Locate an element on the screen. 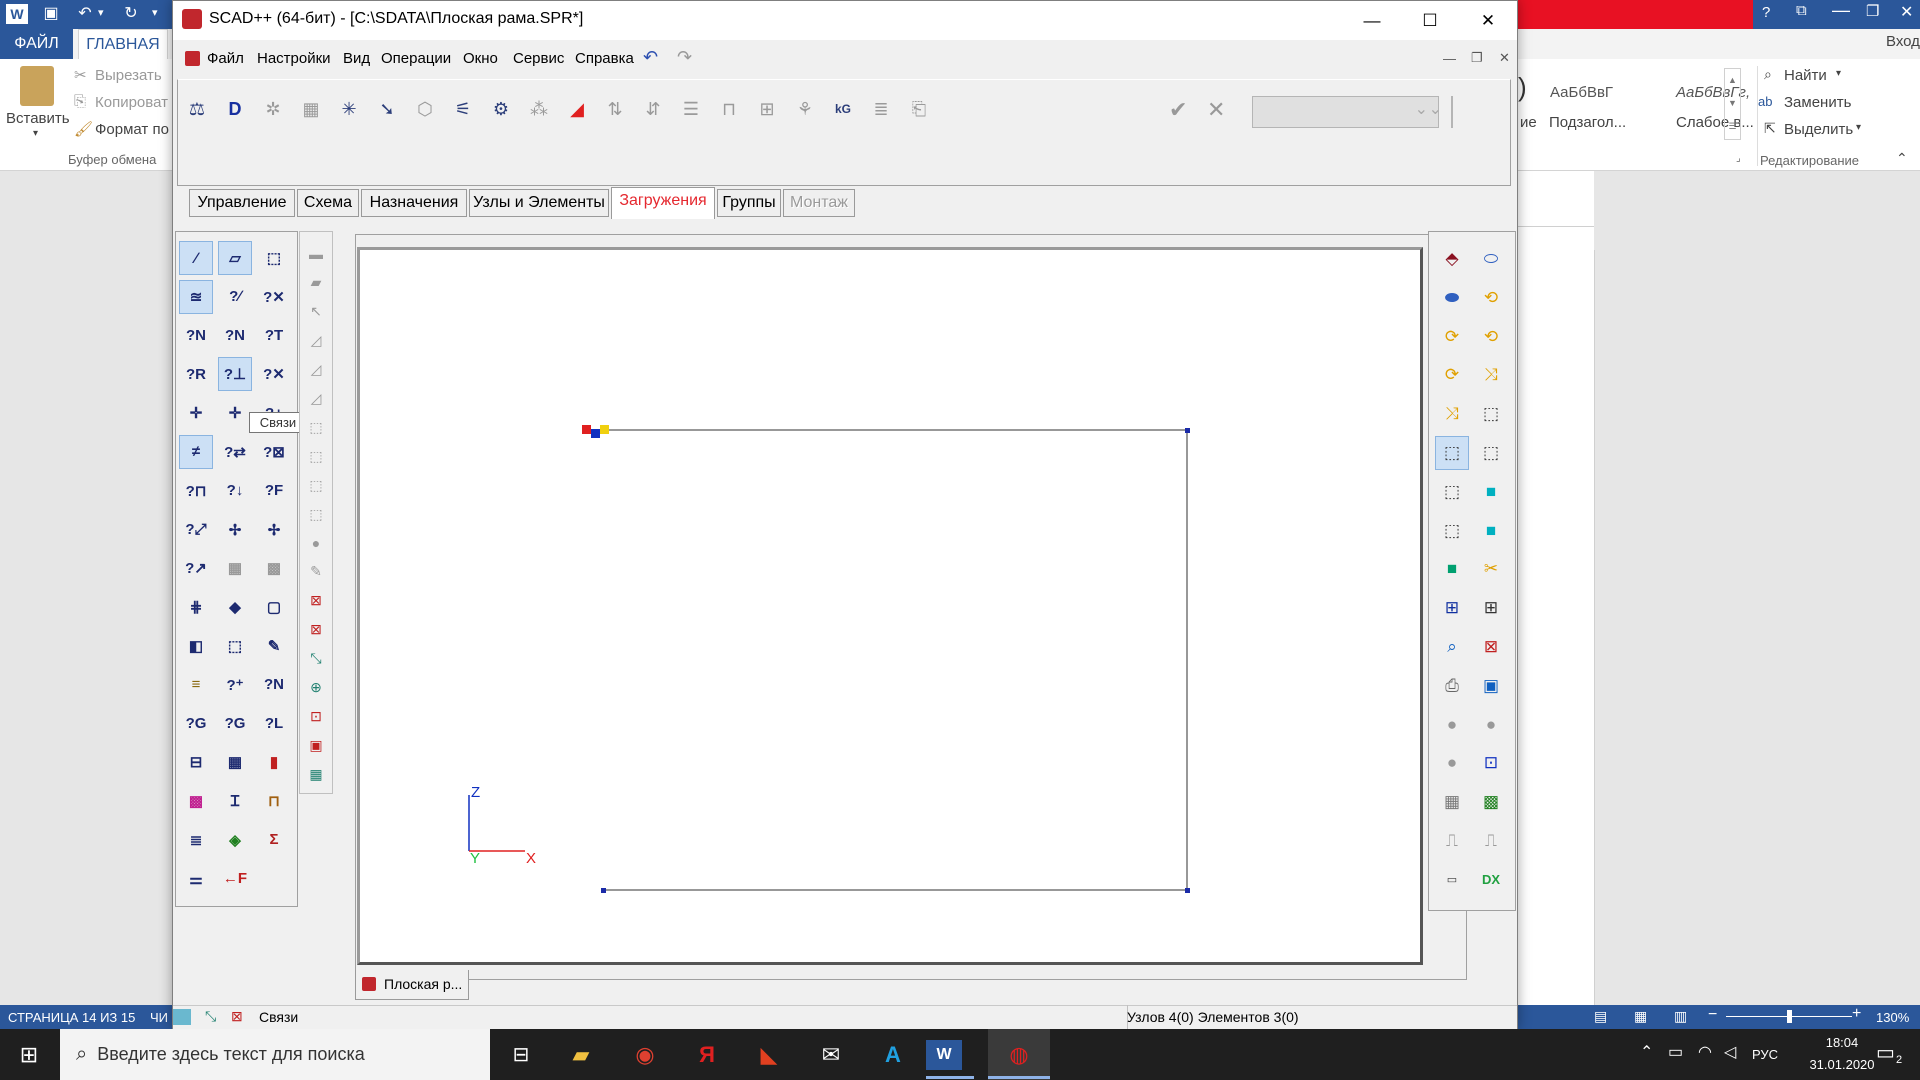 This screenshot has height=1080, width=1920. find-icon: ⌕ is located at coordinates (1768, 74).